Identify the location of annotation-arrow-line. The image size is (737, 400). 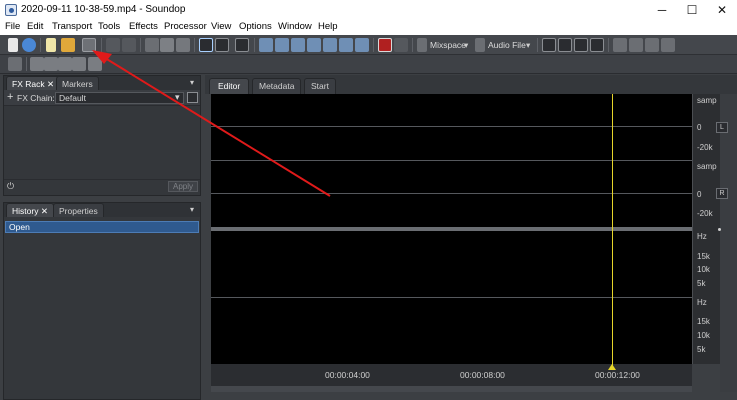
(217, 127).